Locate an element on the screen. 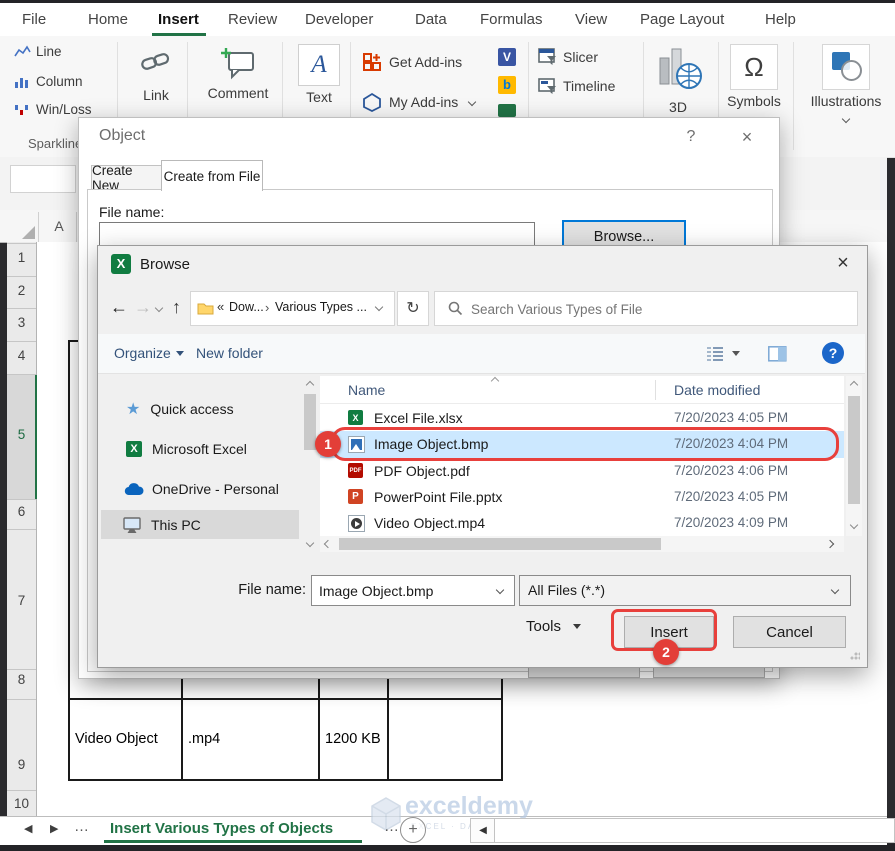 This screenshot has width=895, height=851. ribbon-item-winloss-sparkline: Win/Loss is located at coordinates (53, 109).